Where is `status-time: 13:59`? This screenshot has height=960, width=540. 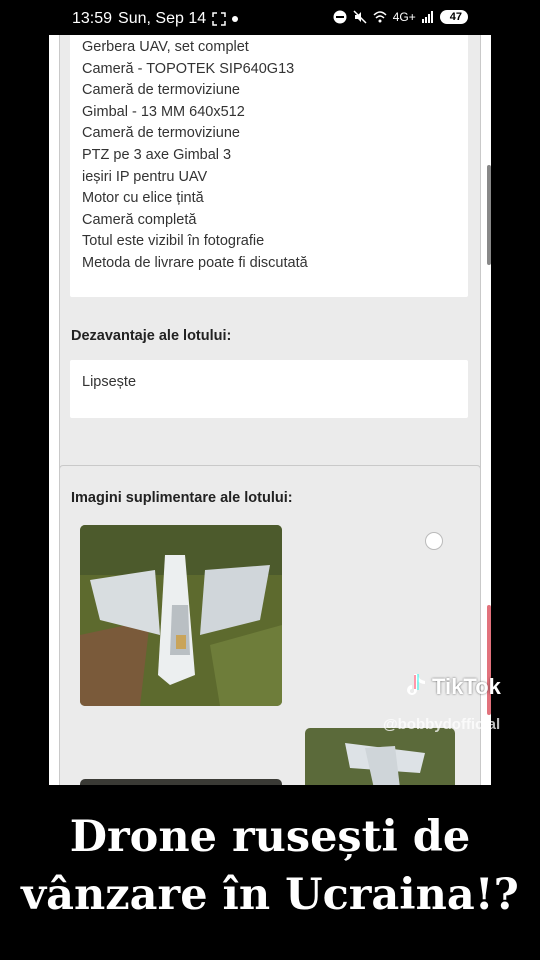
status-time: 13:59 is located at coordinates (92, 18).